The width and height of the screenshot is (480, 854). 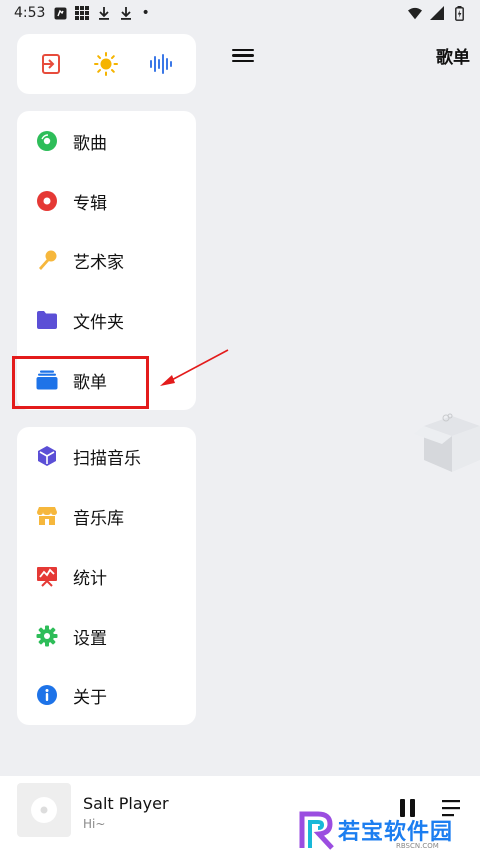 I want to click on exit-button, so click(x=51, y=64).